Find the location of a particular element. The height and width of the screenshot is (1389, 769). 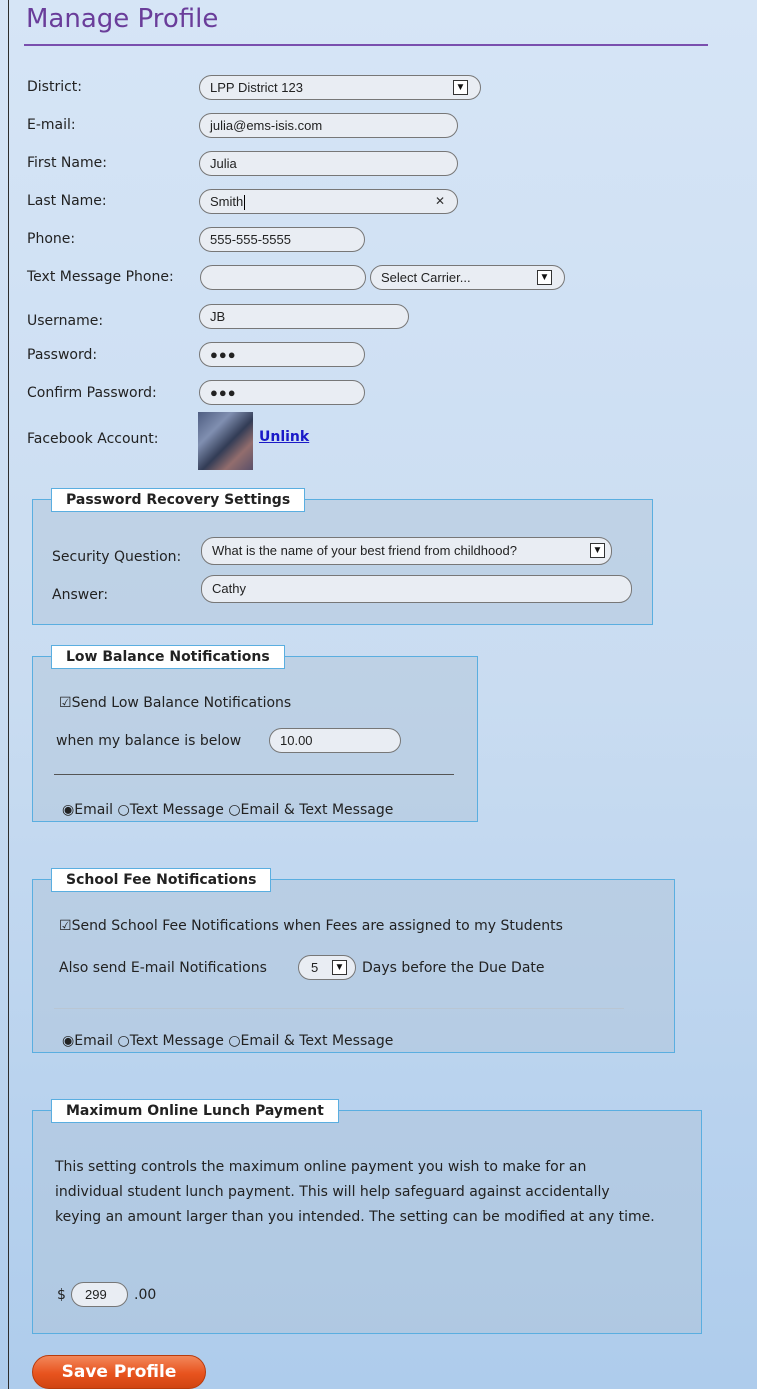

username-label: Username: is located at coordinates (65, 321).